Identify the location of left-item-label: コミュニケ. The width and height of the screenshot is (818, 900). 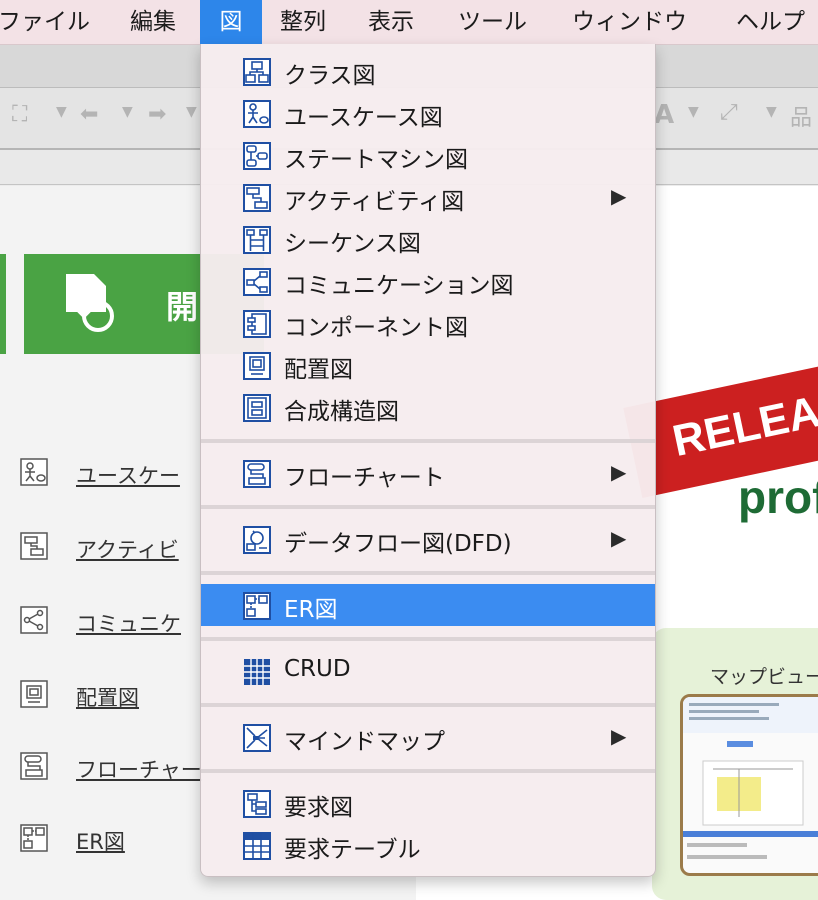
(128, 623).